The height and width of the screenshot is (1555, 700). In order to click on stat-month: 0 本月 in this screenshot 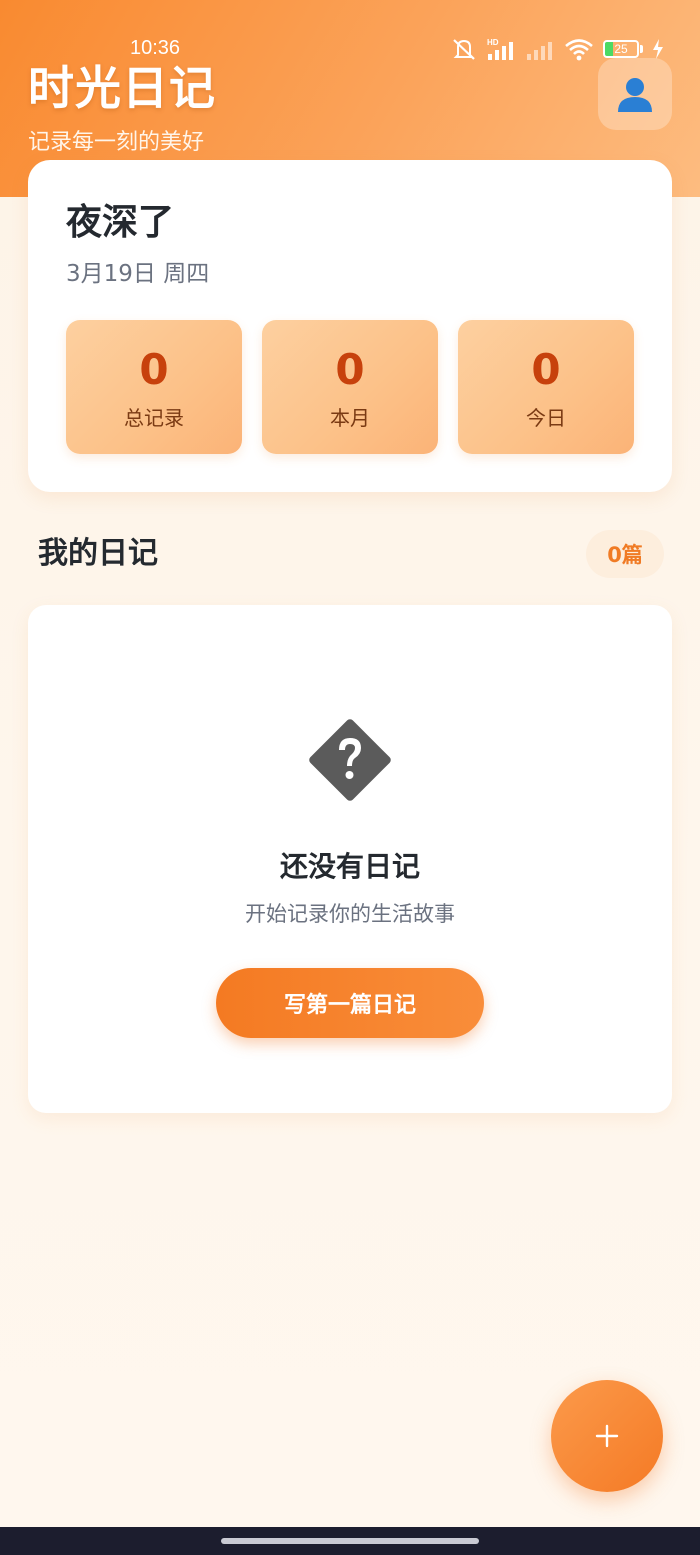, I will do `click(350, 387)`.